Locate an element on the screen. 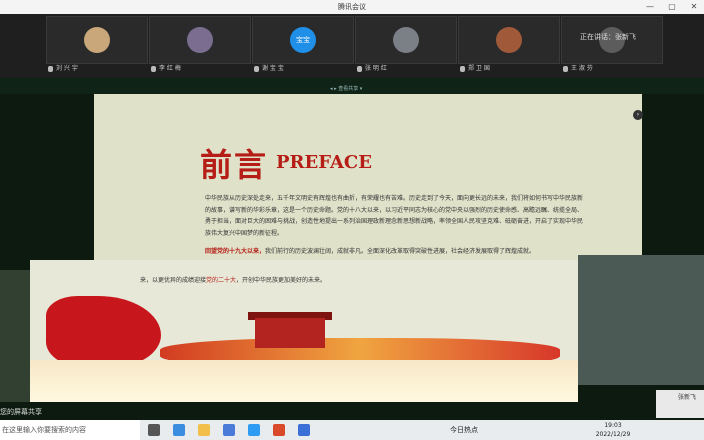 The height and width of the screenshot is (440, 704). slide-paragraph-2-bold: 回望党的十九大以来， is located at coordinates (235, 251).